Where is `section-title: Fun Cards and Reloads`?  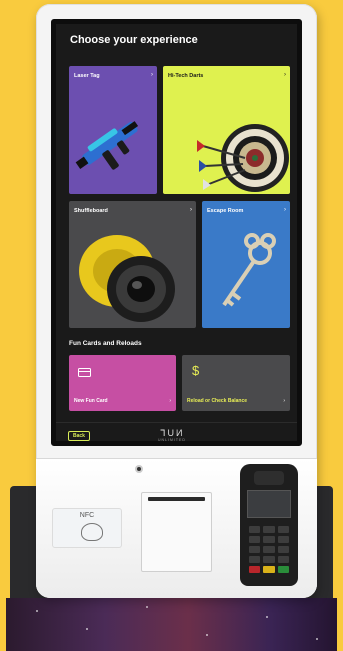 section-title: Fun Cards and Reloads is located at coordinates (105, 343).